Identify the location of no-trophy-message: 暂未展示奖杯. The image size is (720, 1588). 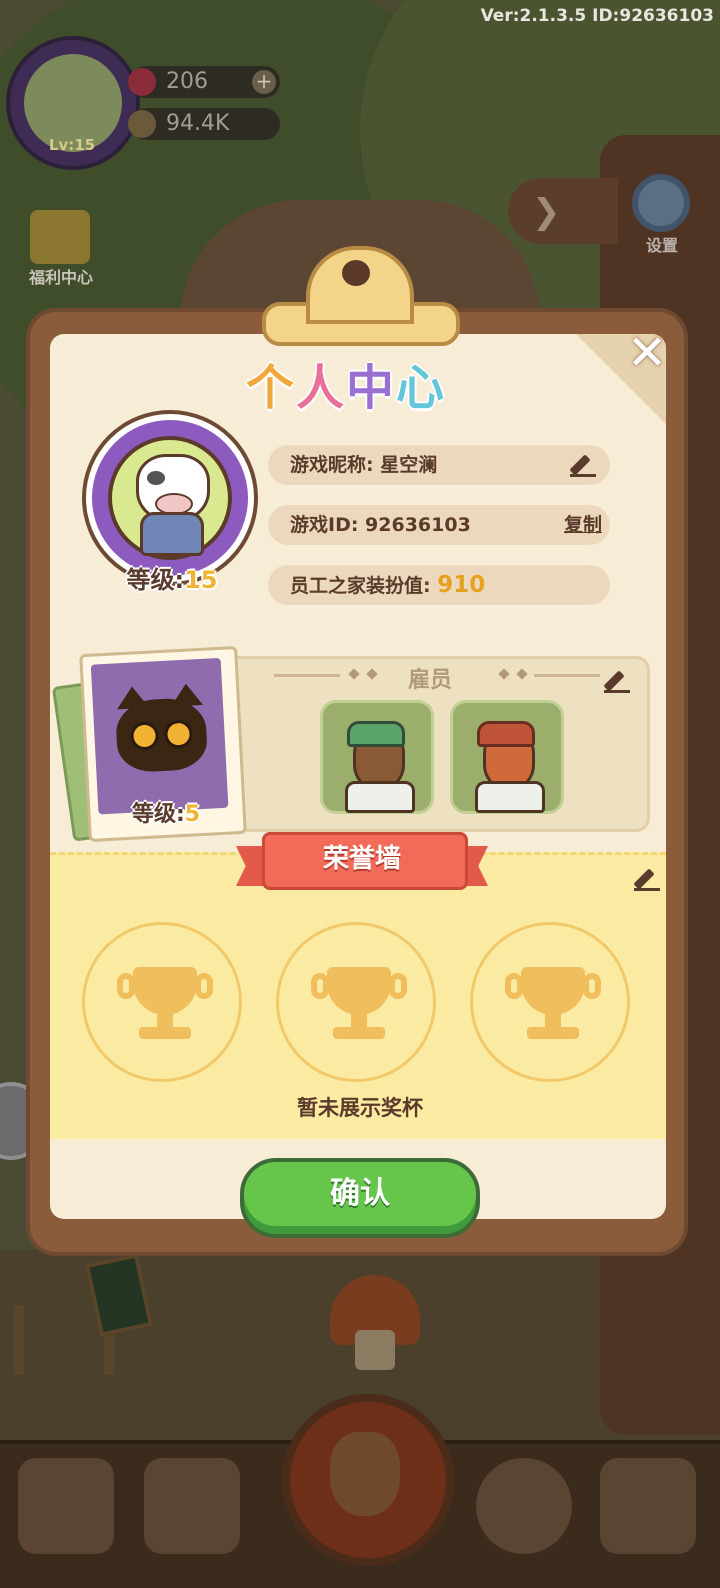
(360, 1108).